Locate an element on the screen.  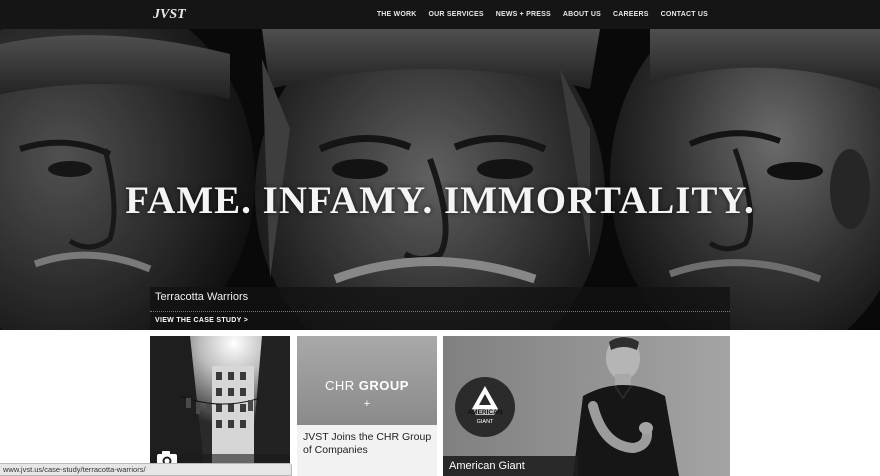
nav-the-work: THE WORK is located at coordinates (397, 14).